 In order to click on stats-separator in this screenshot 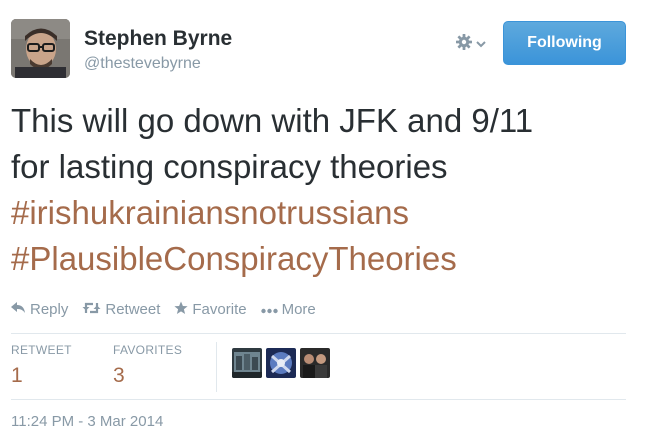, I will do `click(216, 367)`.